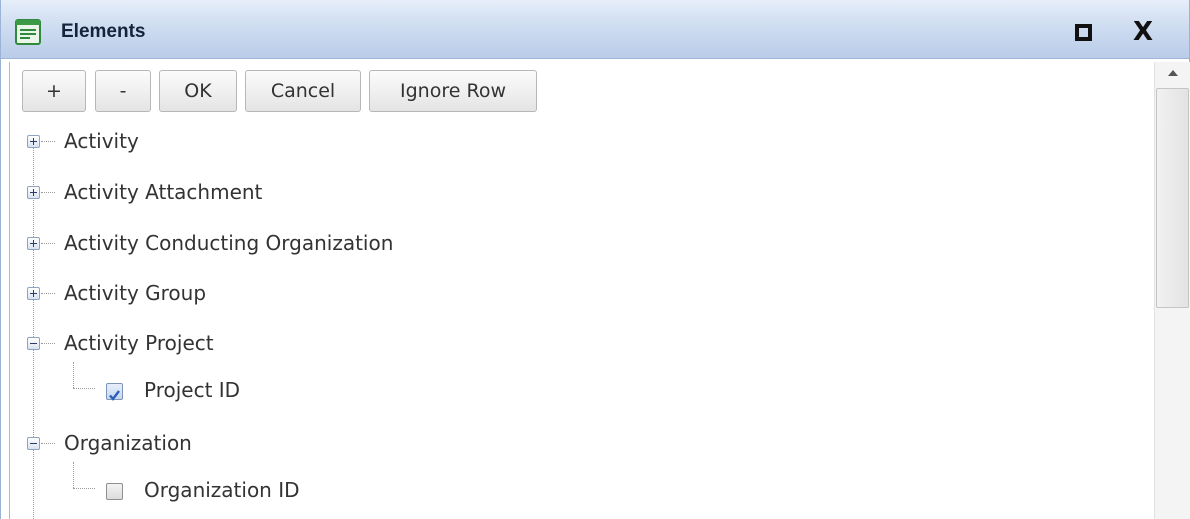 This screenshot has height=519, width=1190. Describe the element at coordinates (114, 491) in the screenshot. I see `organization-id-checkbox` at that location.